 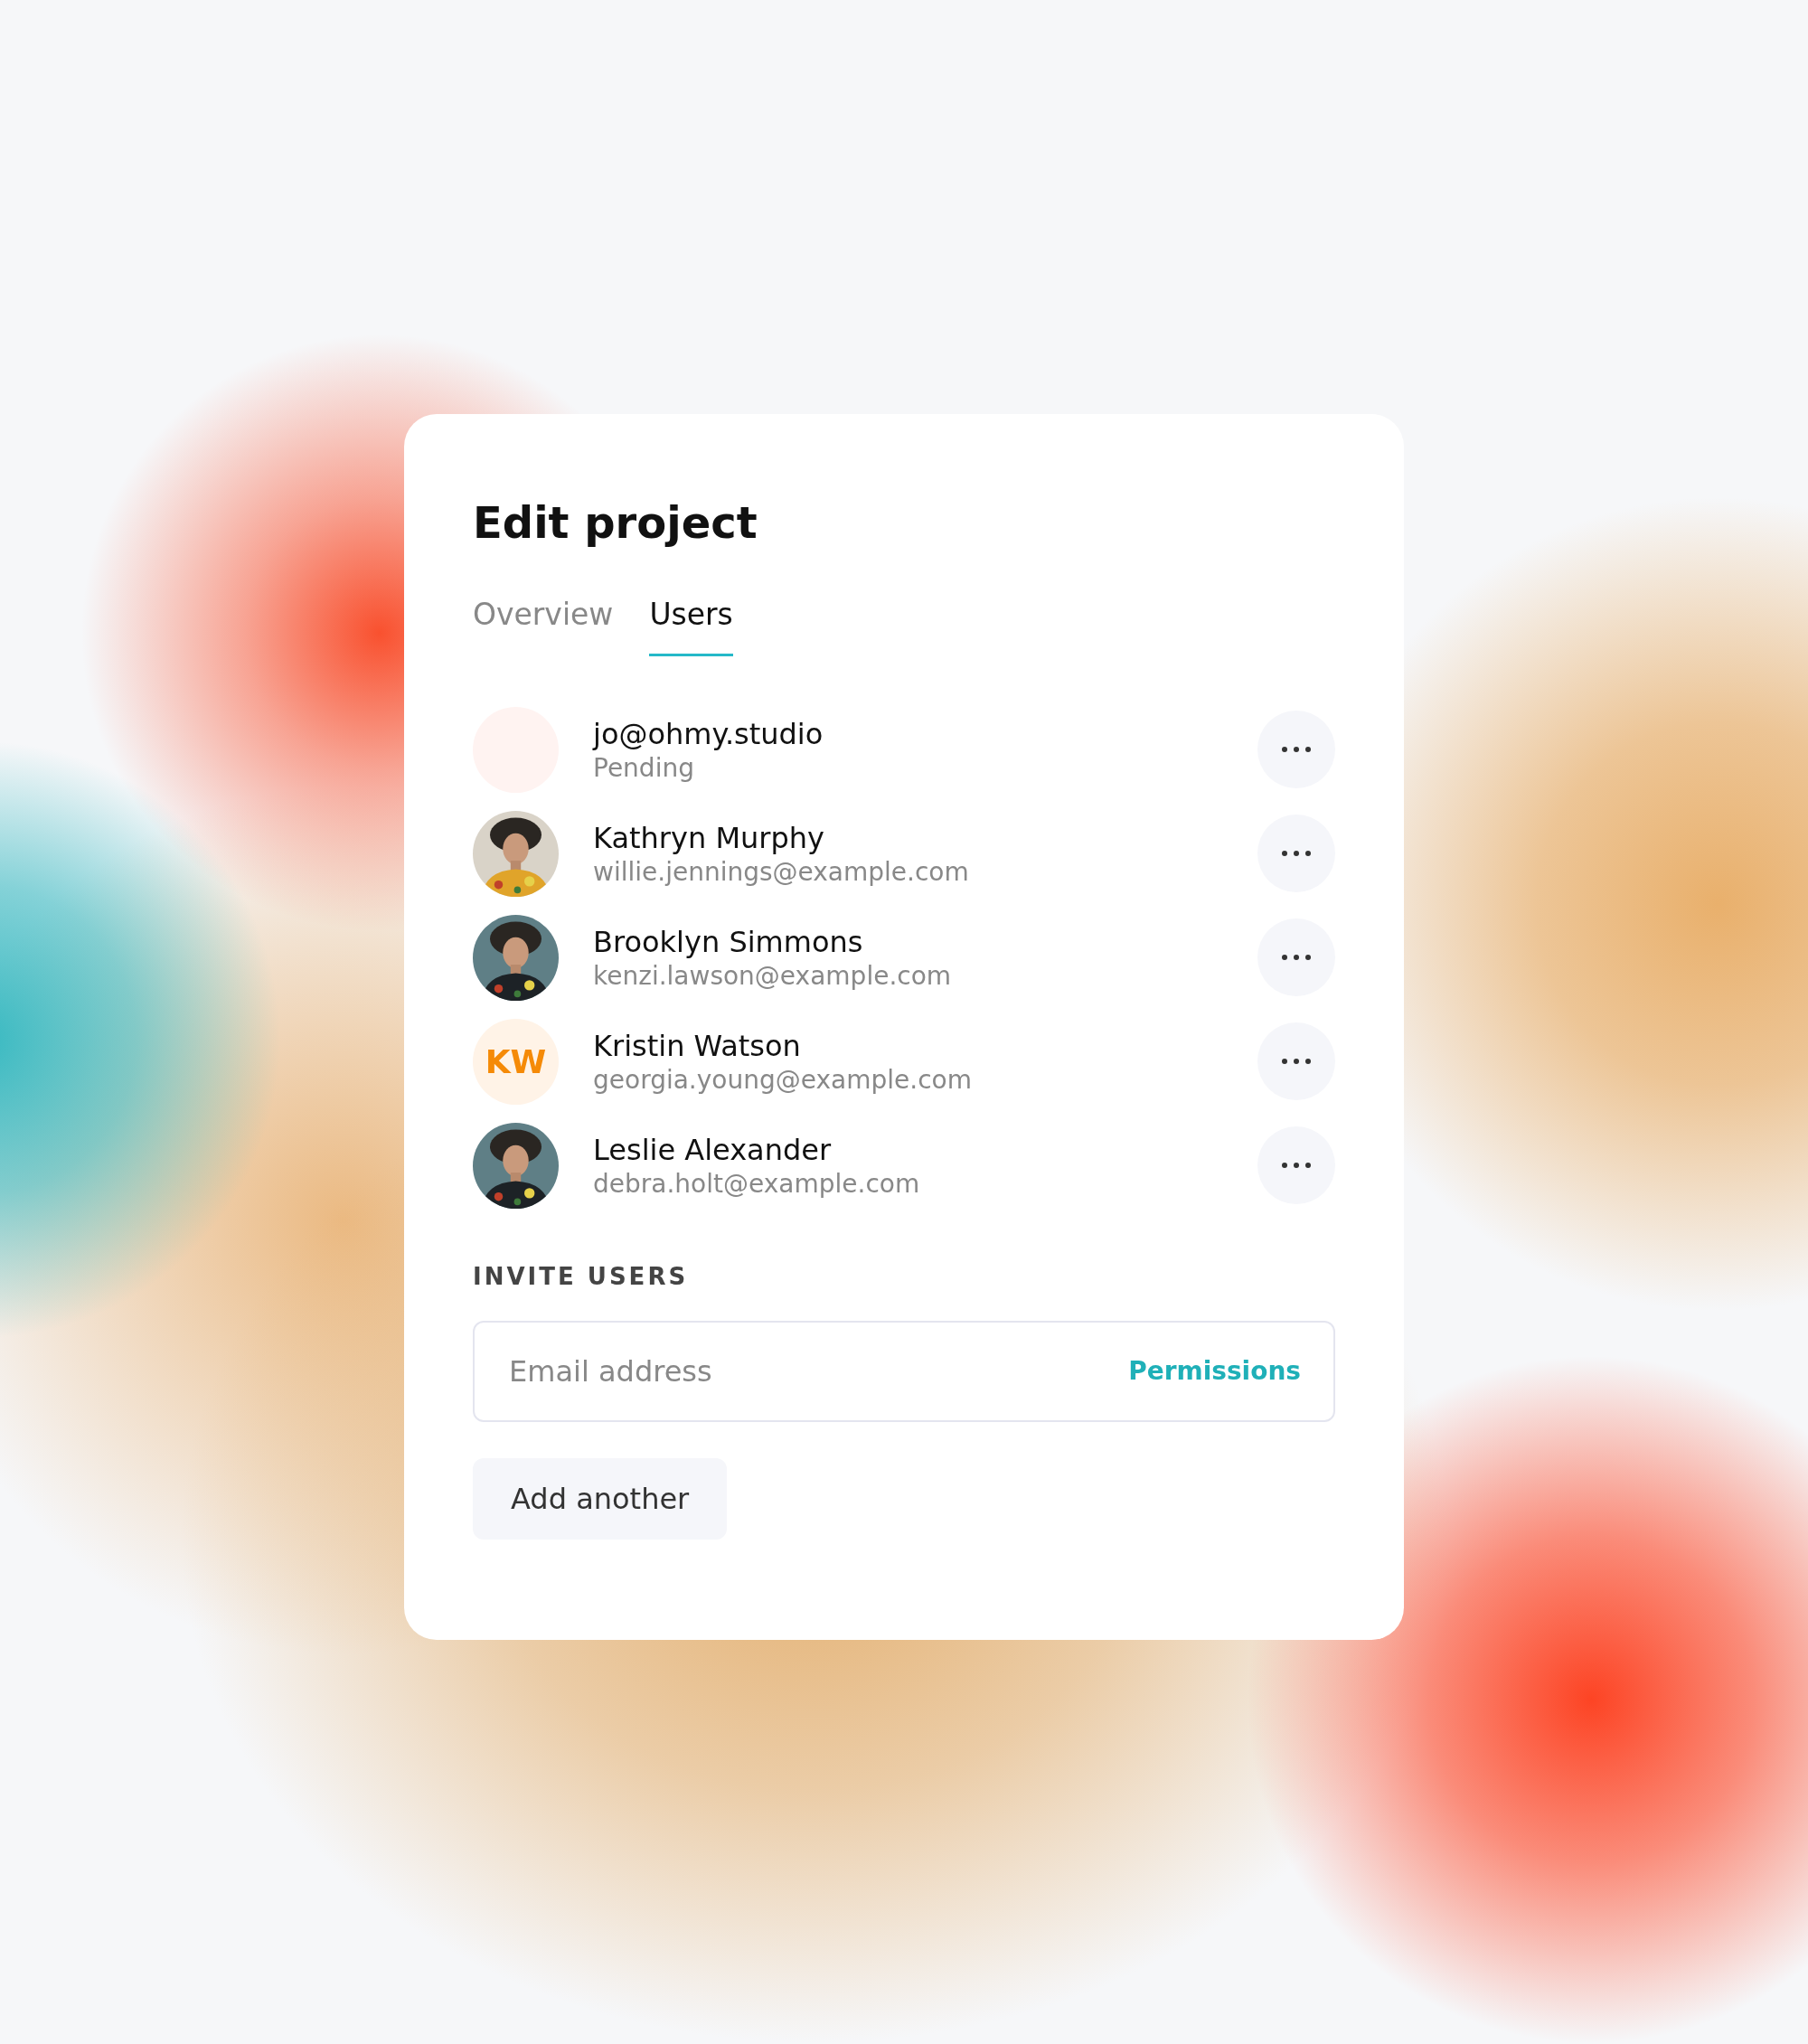 I want to click on user-name: Leslie Alexander, so click(x=713, y=1150).